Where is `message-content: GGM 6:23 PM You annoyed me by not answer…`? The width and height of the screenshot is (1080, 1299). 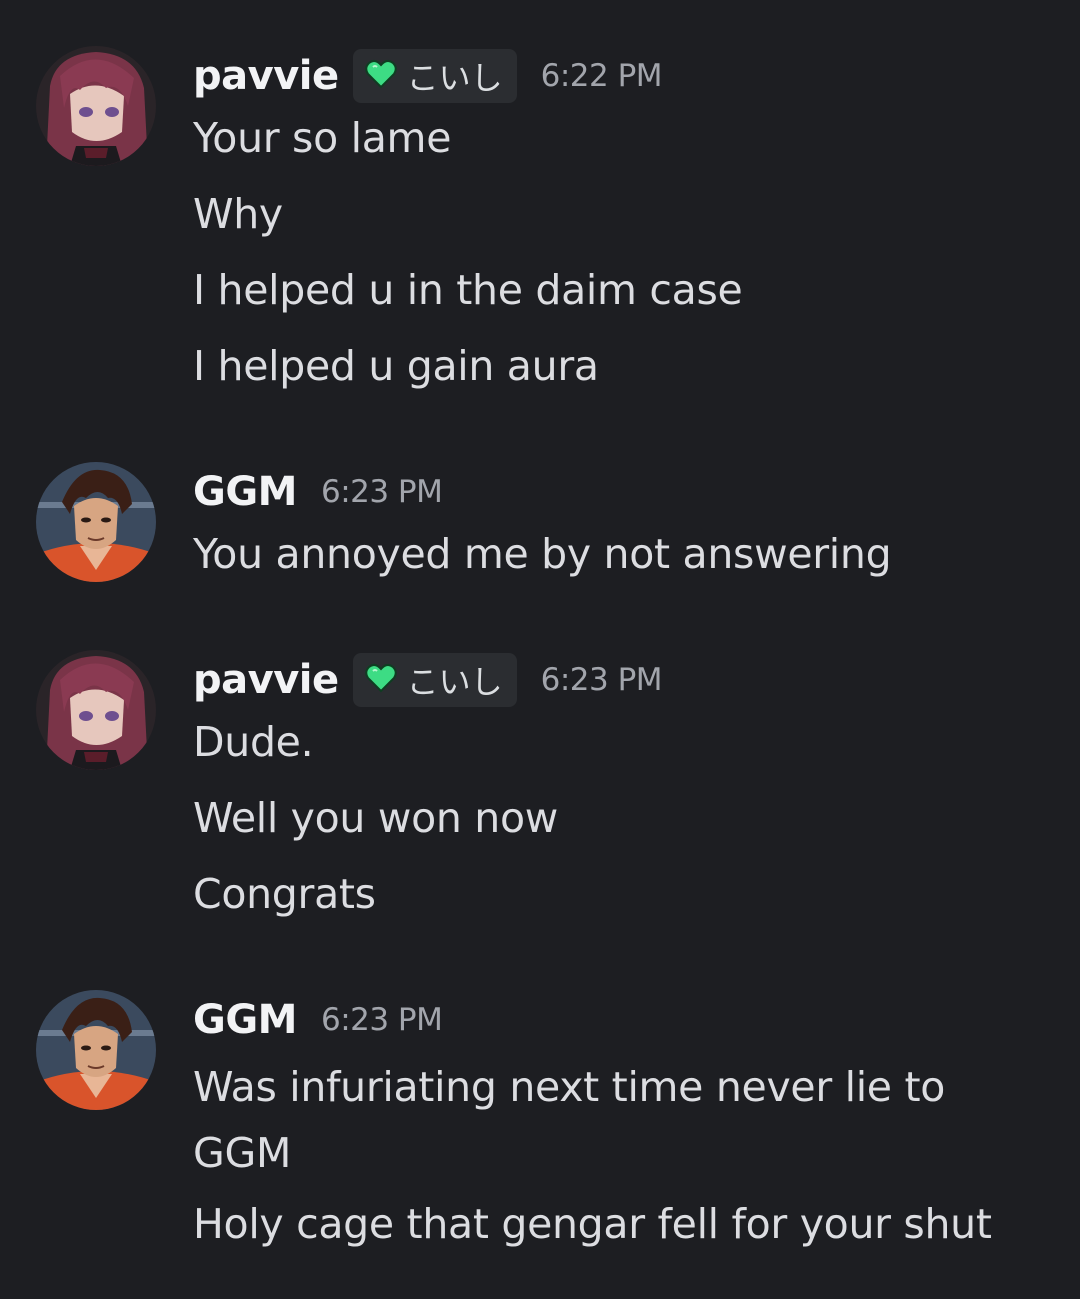 message-content: GGM 6:23 PM You annoyed me by not answer… is located at coordinates (616, 520).